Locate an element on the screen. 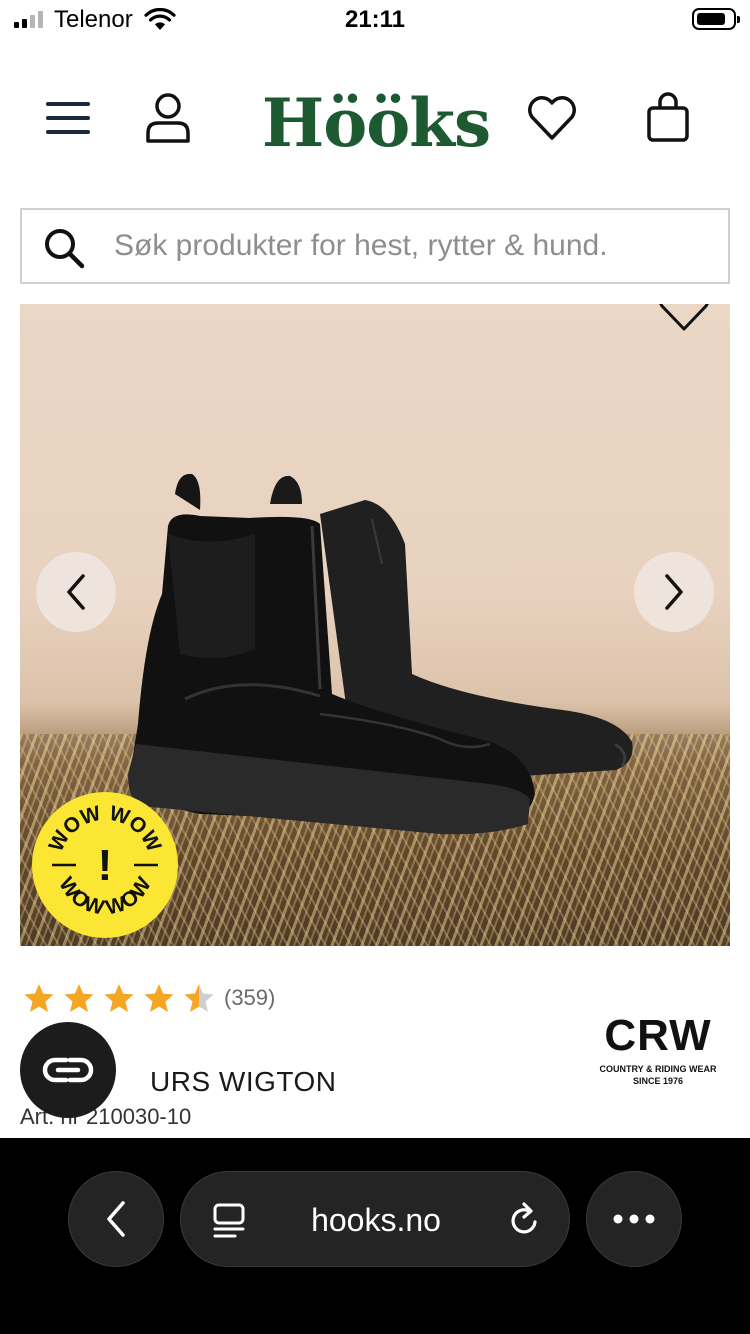  chat-button is located at coordinates (68, 1070).